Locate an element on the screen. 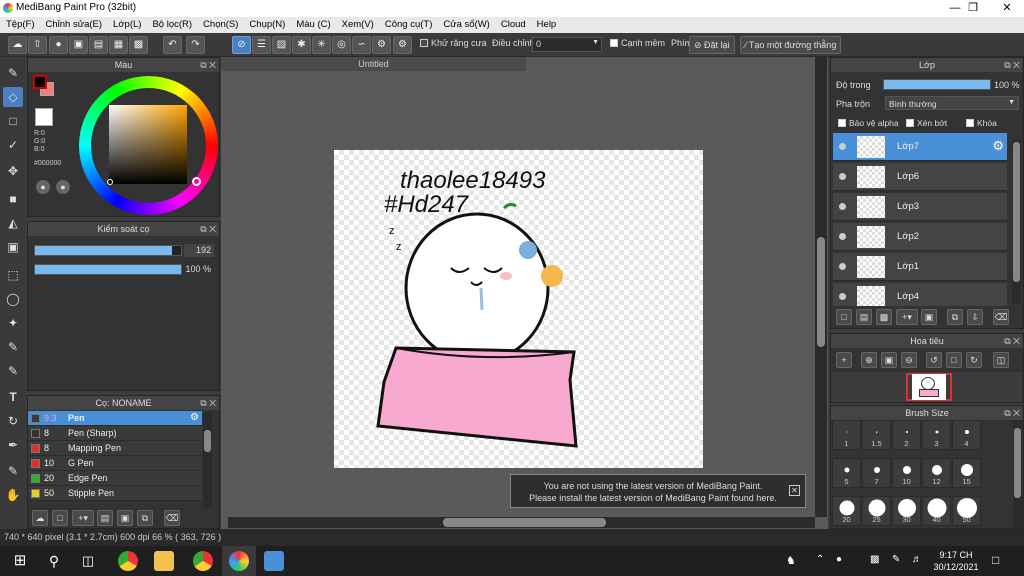 The width and height of the screenshot is (1024, 576). menu-color: Màu (C) is located at coordinates (312, 25).